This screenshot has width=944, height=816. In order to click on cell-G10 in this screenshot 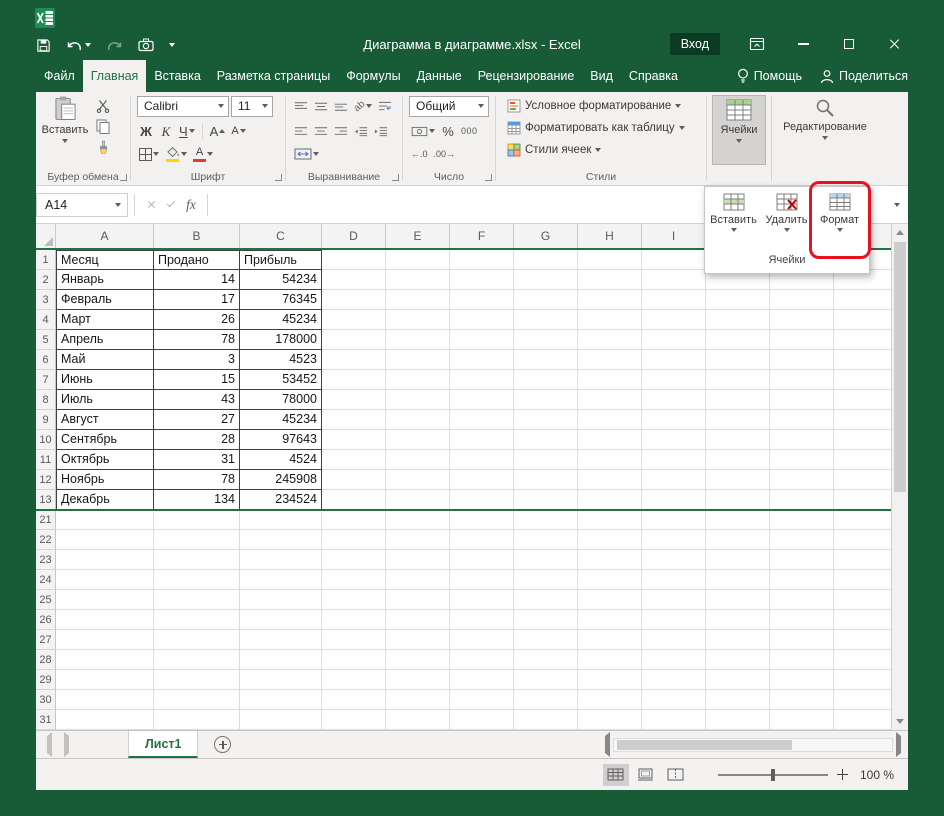, I will do `click(546, 440)`.